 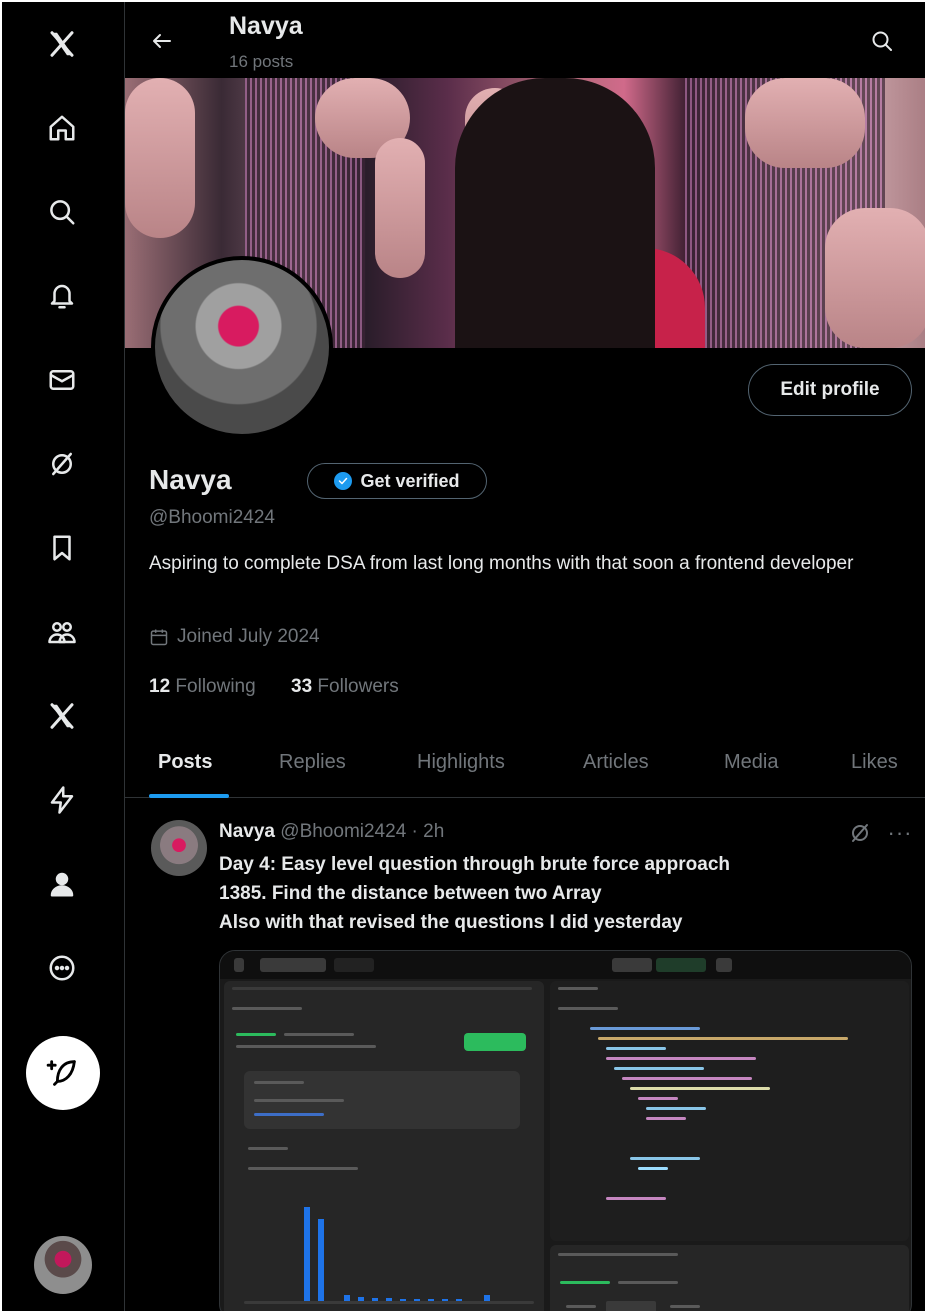 I want to click on post-author-avatar, so click(x=179, y=848).